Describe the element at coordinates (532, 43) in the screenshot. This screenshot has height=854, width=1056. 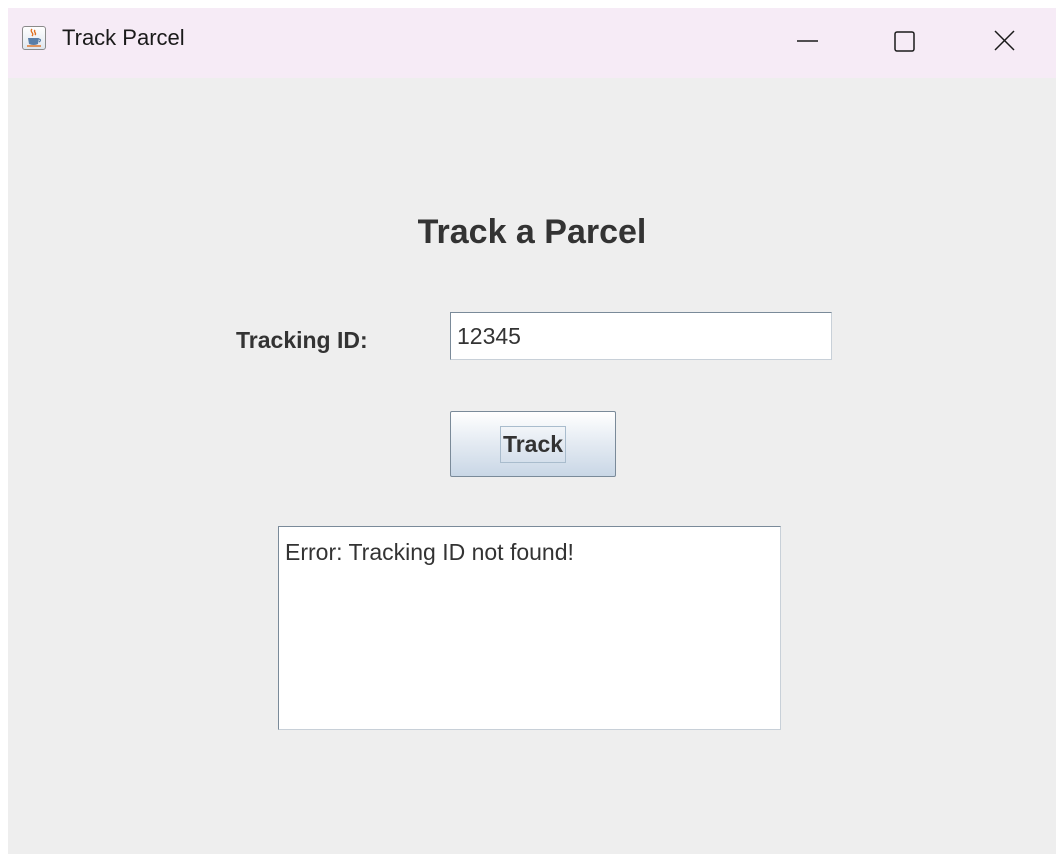
I see `title-bar: Track Parcel` at that location.